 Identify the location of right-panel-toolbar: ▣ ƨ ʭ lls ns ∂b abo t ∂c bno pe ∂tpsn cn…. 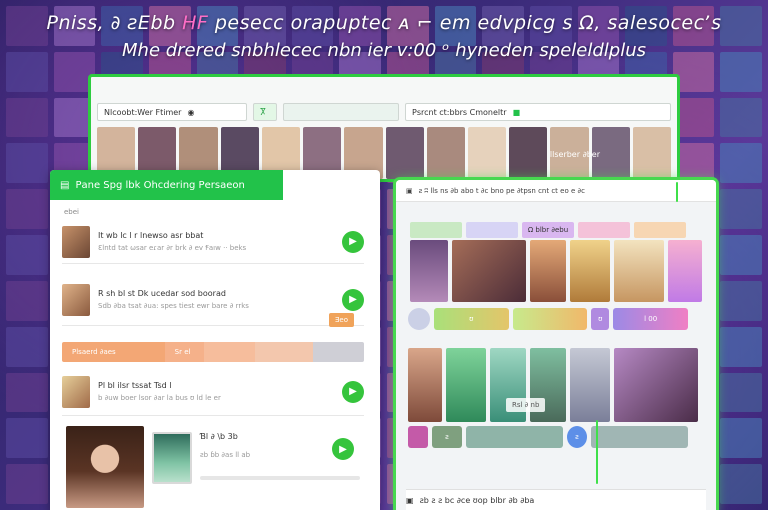
(556, 191).